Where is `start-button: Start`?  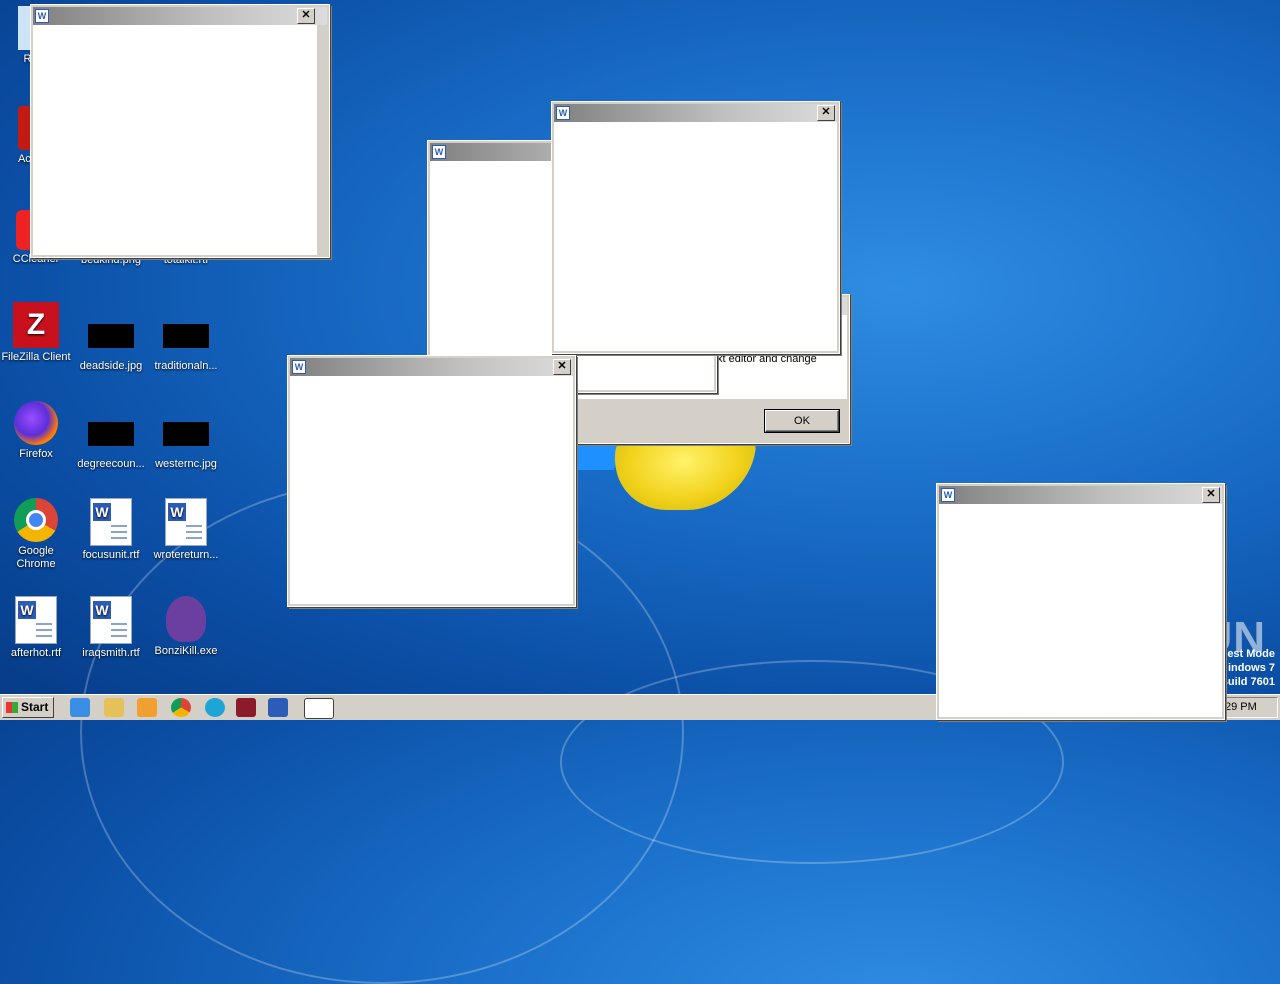 start-button: Start is located at coordinates (28, 707).